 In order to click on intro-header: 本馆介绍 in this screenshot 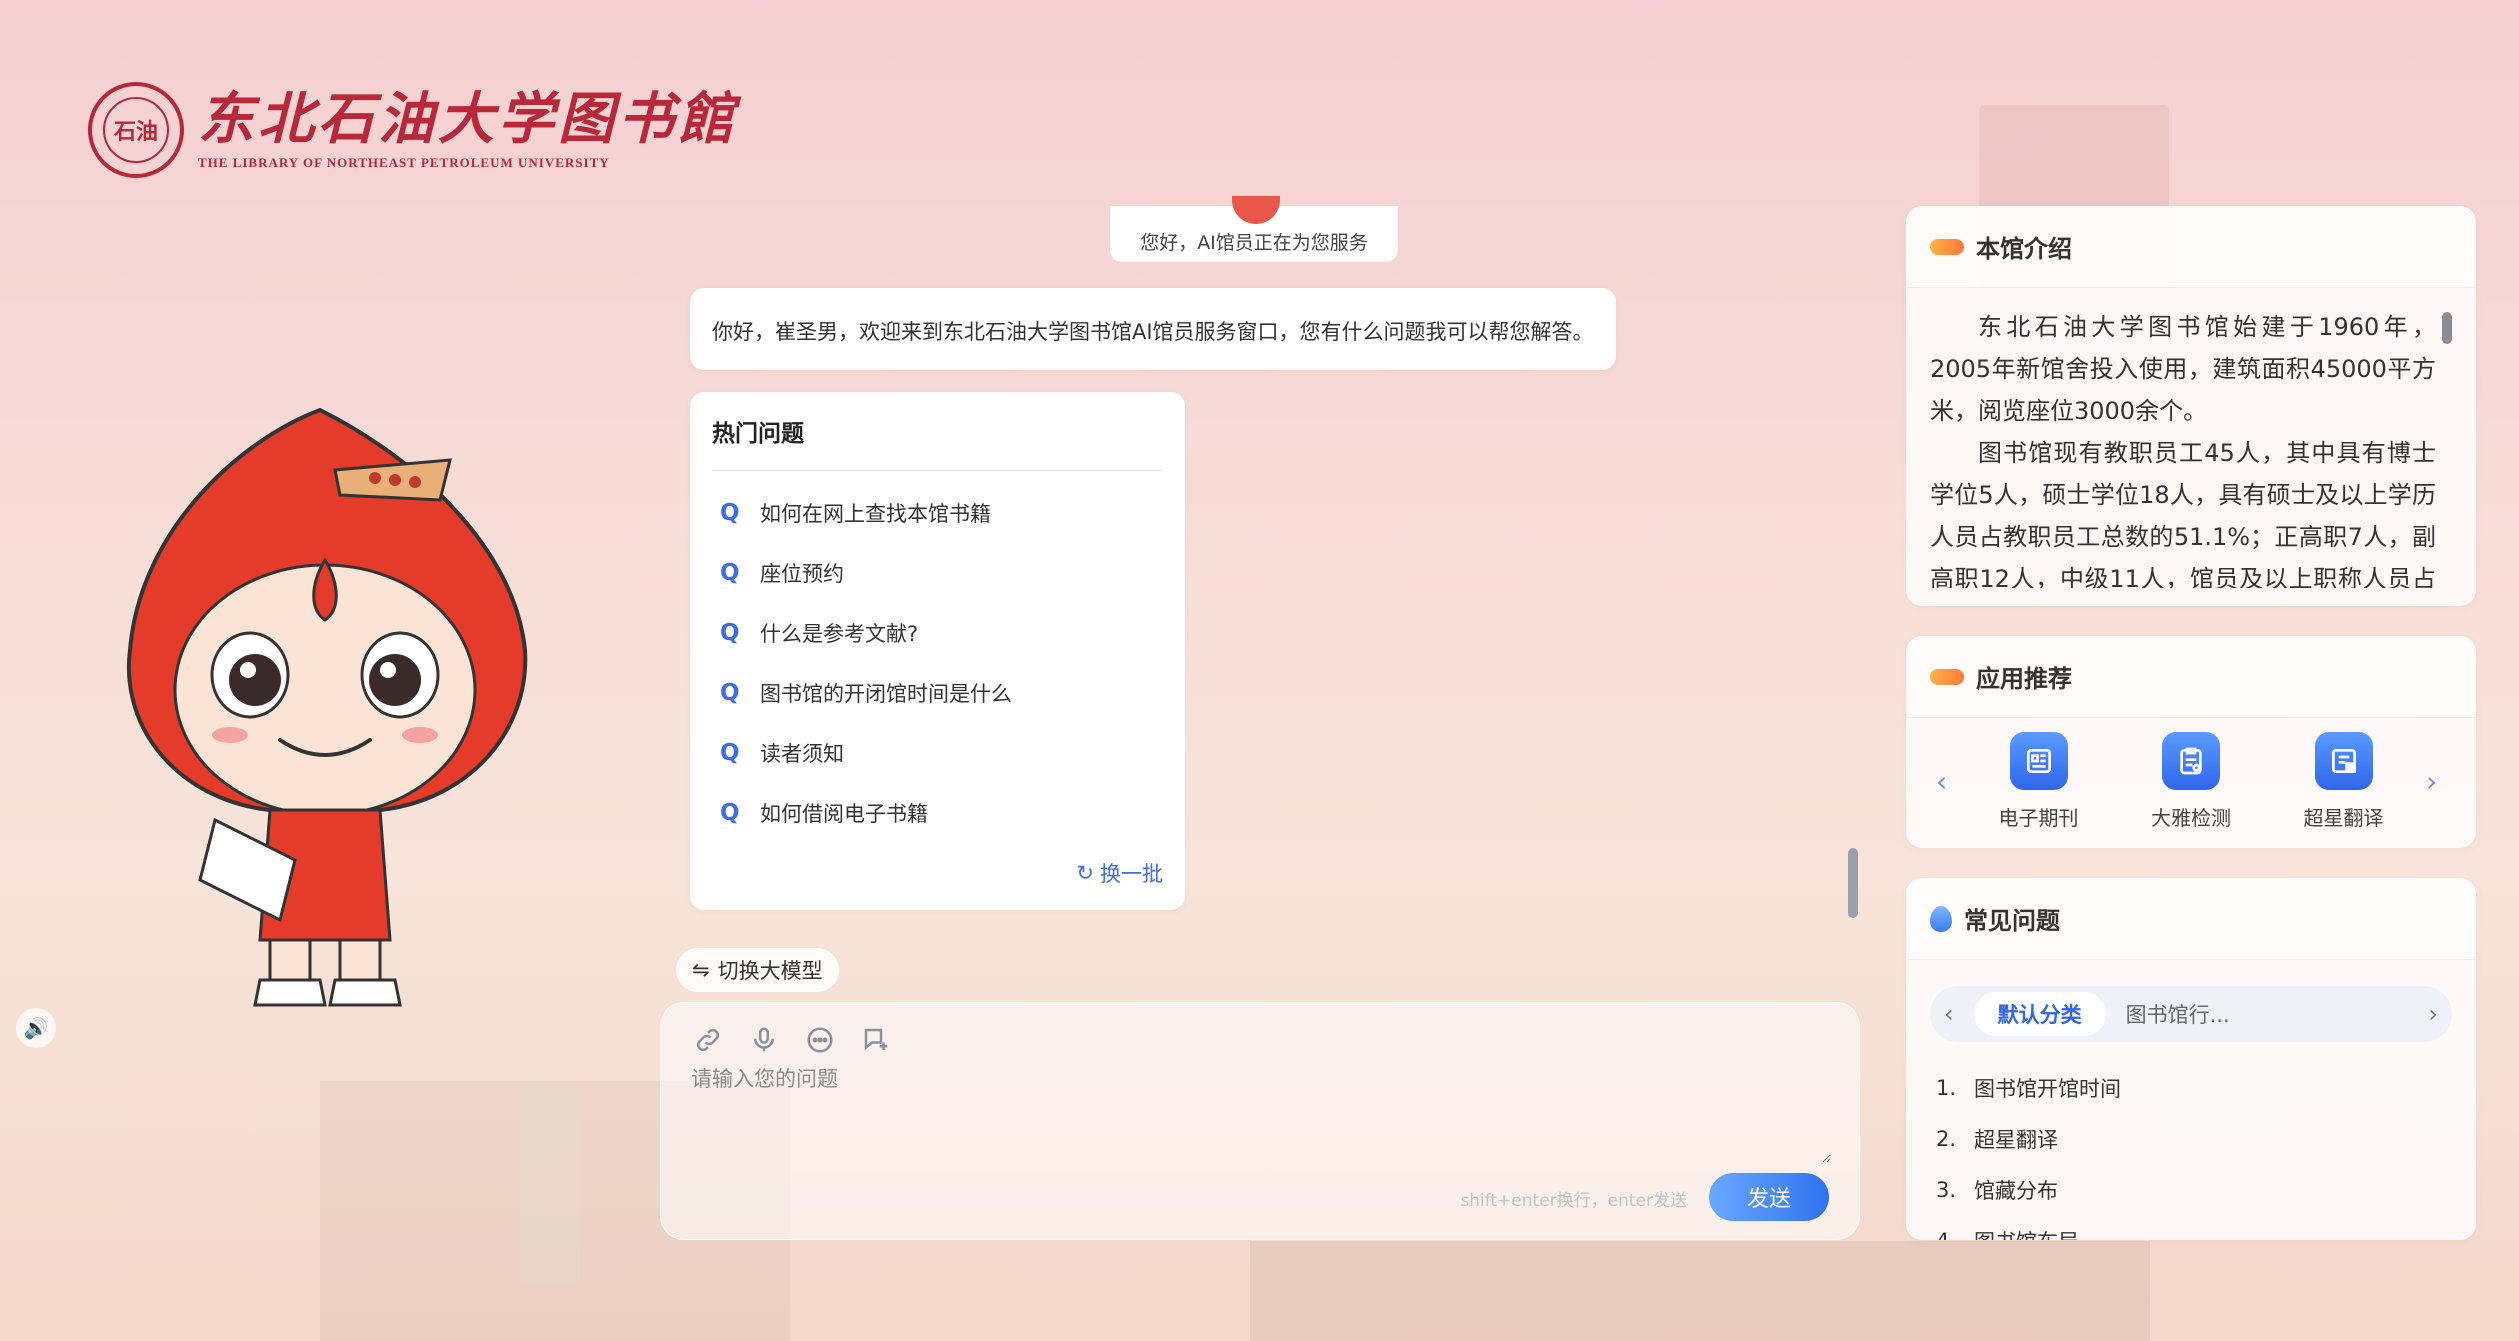, I will do `click(2191, 247)`.